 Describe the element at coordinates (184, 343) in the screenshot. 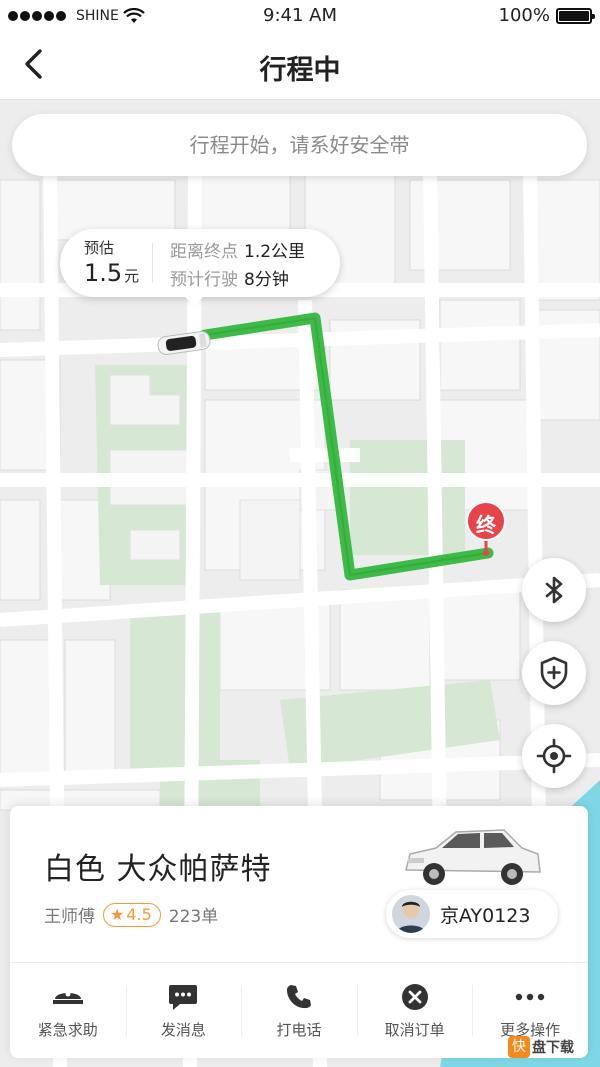

I see `vehicle-marker-icon` at that location.